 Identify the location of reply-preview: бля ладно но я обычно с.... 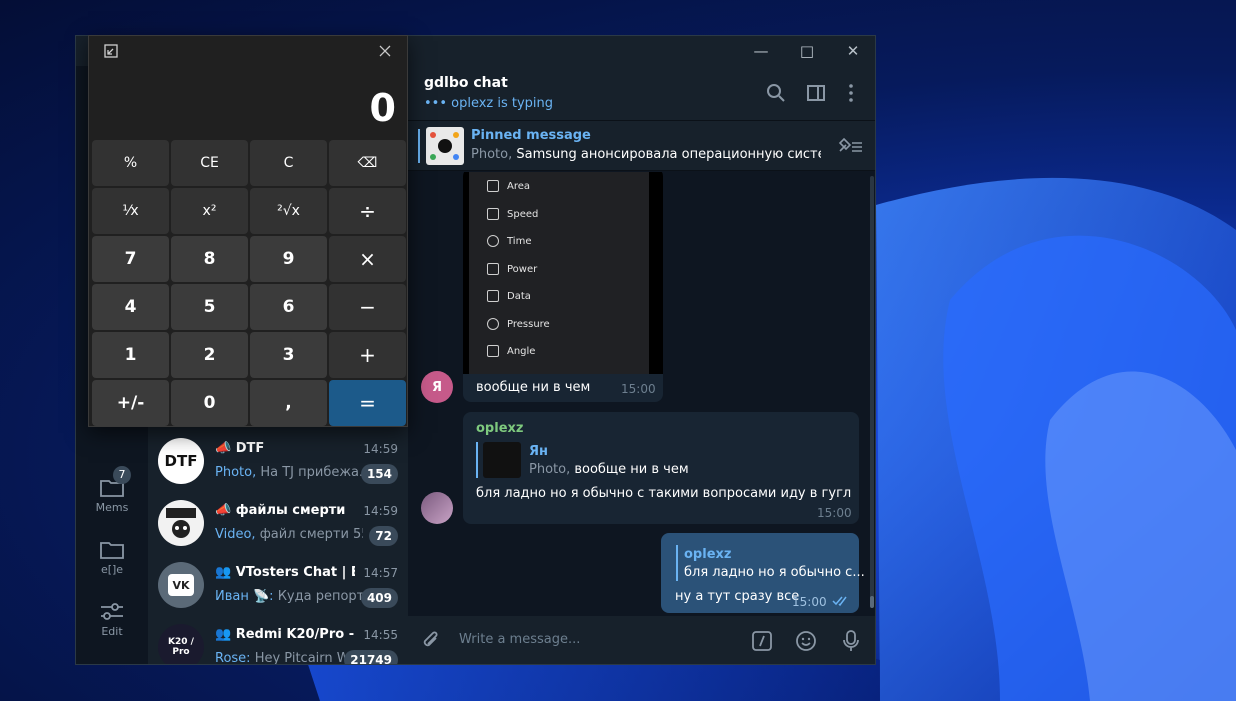
(774, 572).